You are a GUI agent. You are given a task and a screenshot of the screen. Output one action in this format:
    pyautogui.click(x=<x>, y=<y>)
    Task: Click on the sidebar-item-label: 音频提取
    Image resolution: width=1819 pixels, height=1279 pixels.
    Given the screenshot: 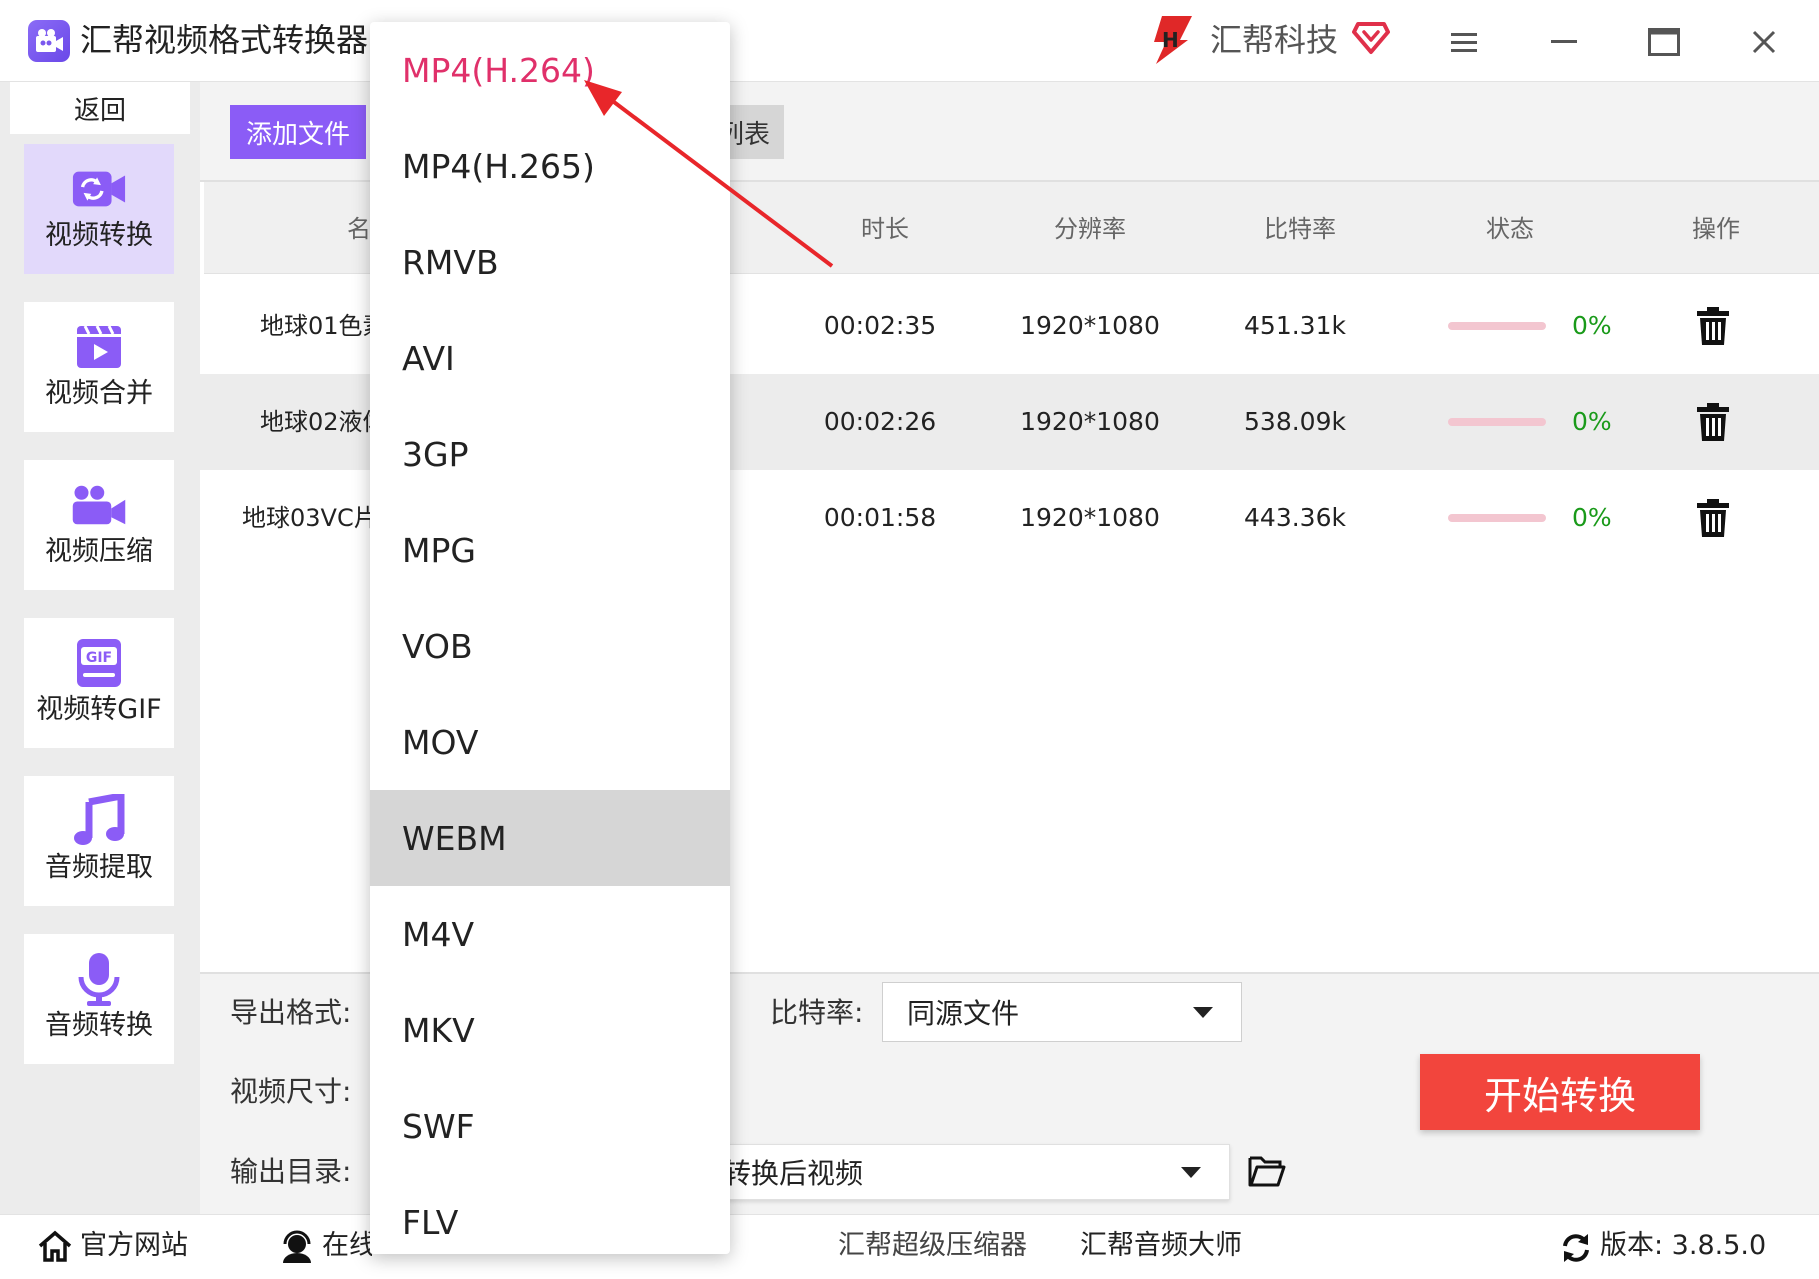 What is the action you would take?
    pyautogui.click(x=99, y=867)
    